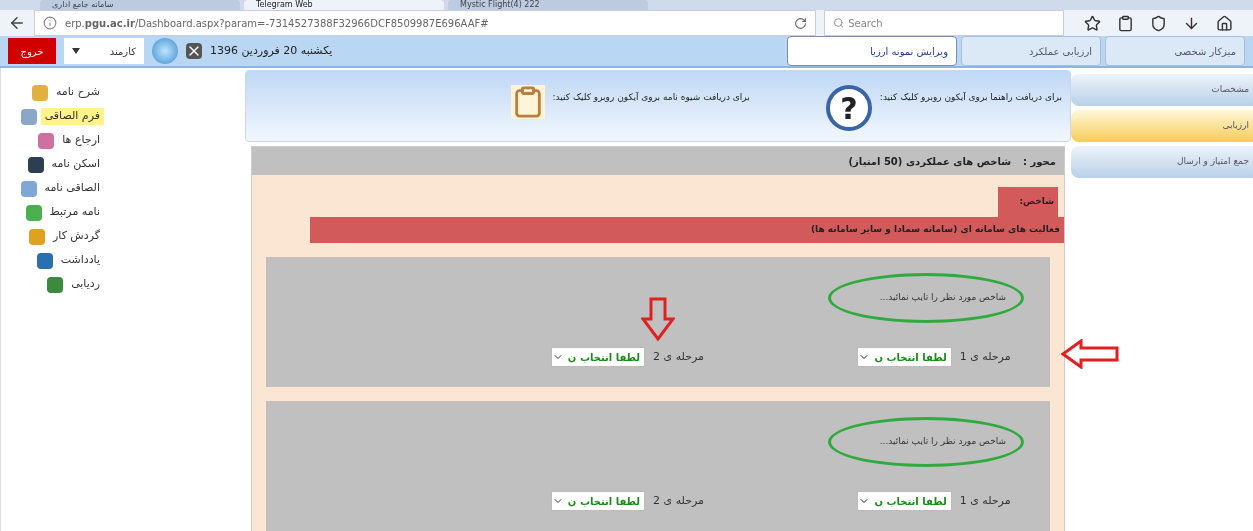 The height and width of the screenshot is (531, 1253). I want to click on browser-tab: Telegram Web, so click(344, 5).